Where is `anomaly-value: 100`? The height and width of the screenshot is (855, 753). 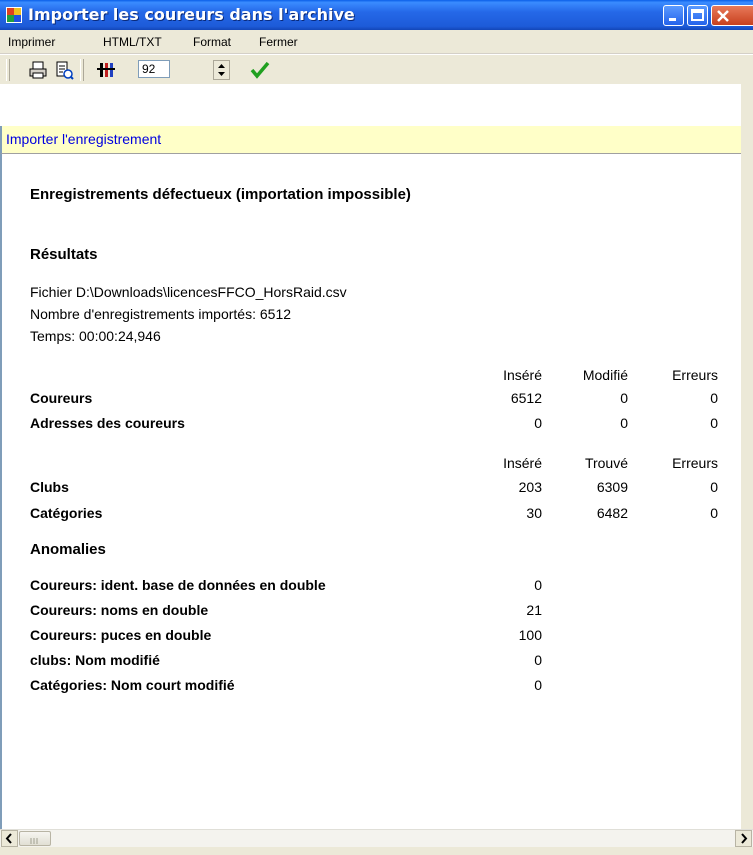
anomaly-value: 100 is located at coordinates (530, 635).